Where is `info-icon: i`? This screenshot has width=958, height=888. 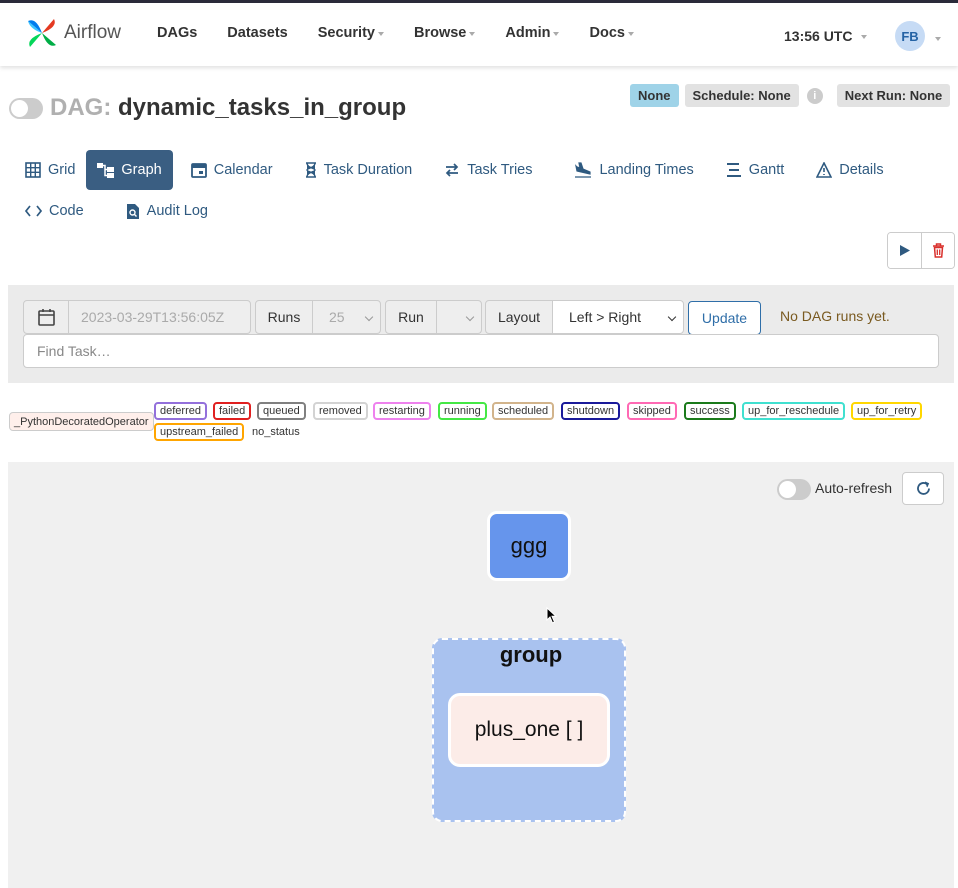 info-icon: i is located at coordinates (814, 95).